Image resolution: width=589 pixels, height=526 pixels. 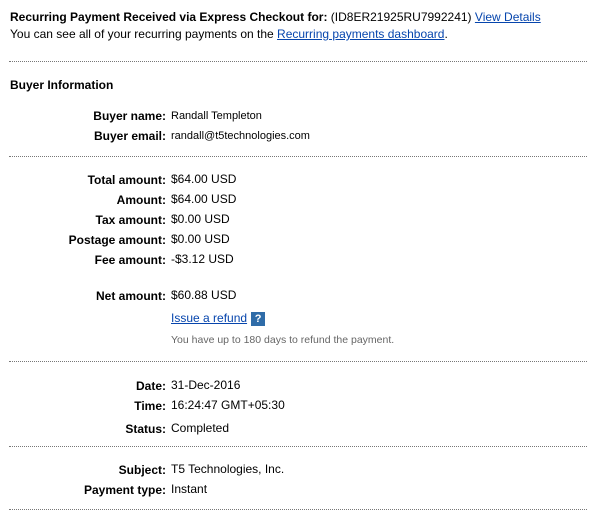 What do you see at coordinates (142, 470) in the screenshot?
I see `subject-label: Subject:` at bounding box center [142, 470].